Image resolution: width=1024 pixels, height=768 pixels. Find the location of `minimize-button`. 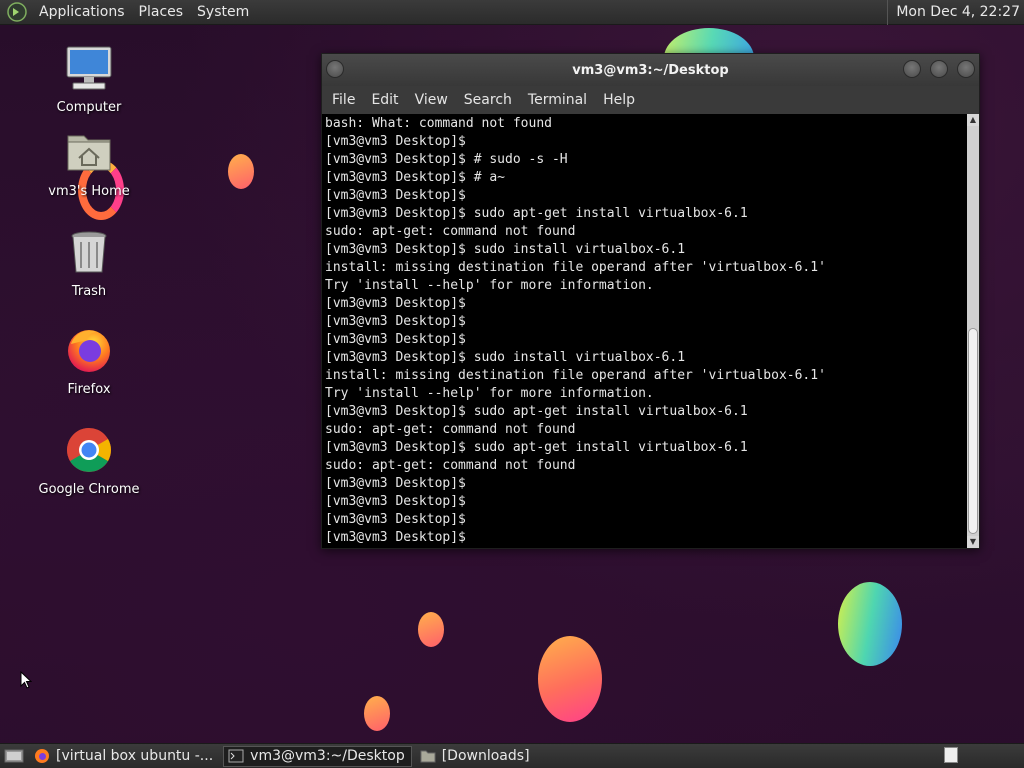

minimize-button is located at coordinates (912, 69).